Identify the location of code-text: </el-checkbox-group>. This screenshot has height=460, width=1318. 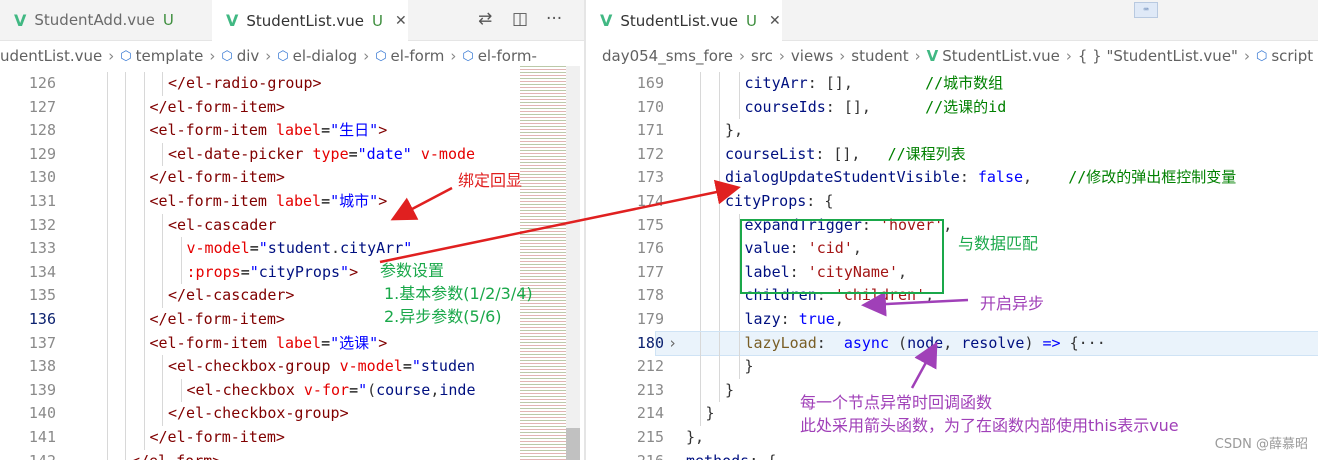
(258, 413).